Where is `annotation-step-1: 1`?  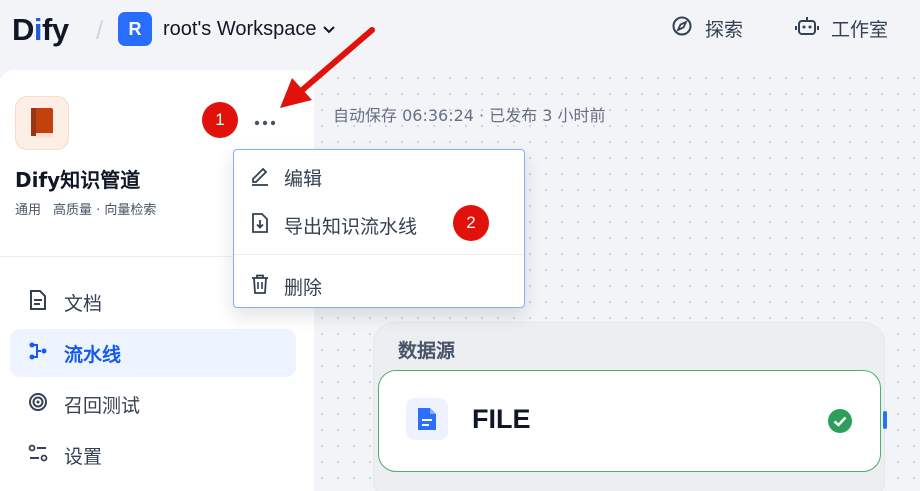 annotation-step-1: 1 is located at coordinates (220, 120).